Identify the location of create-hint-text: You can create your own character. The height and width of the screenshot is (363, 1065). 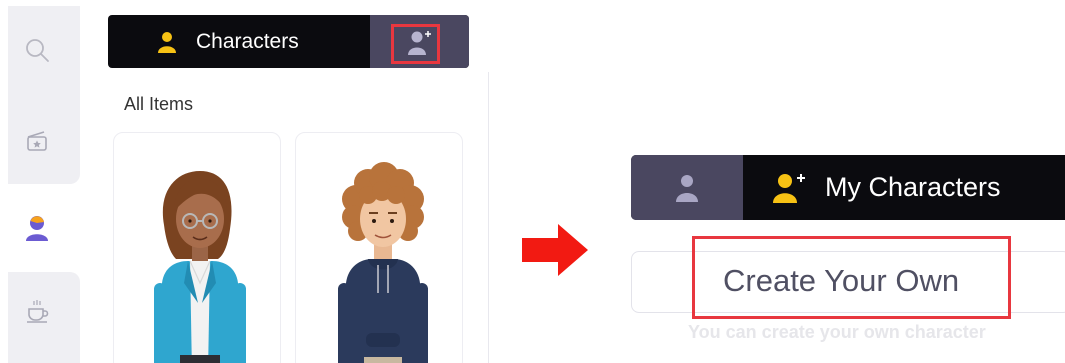
(837, 332).